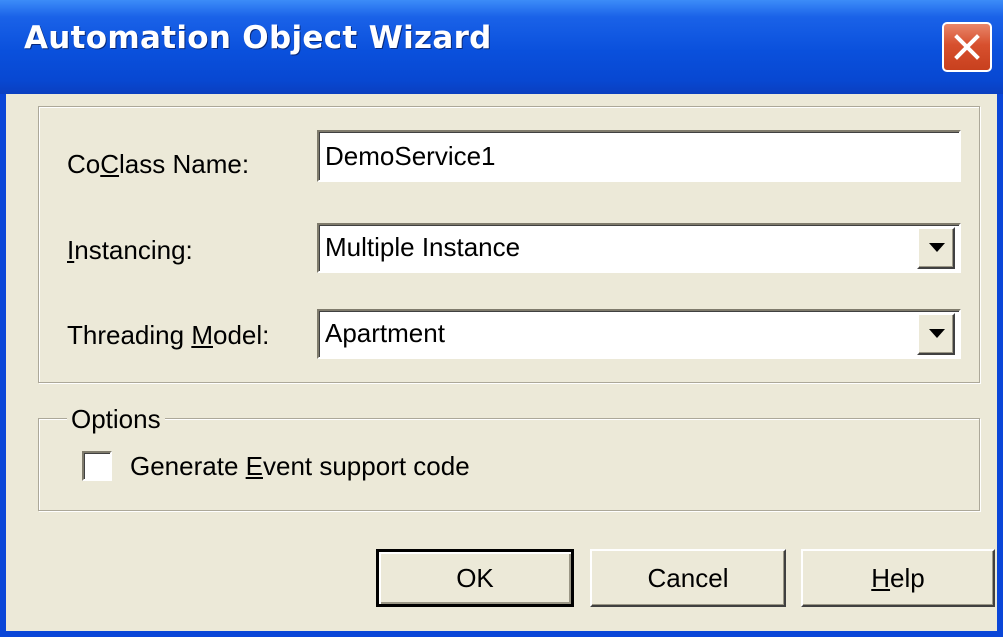 Image resolution: width=1003 pixels, height=637 pixels. What do you see at coordinates (97, 466) in the screenshot?
I see `event-support-checkbox` at bounding box center [97, 466].